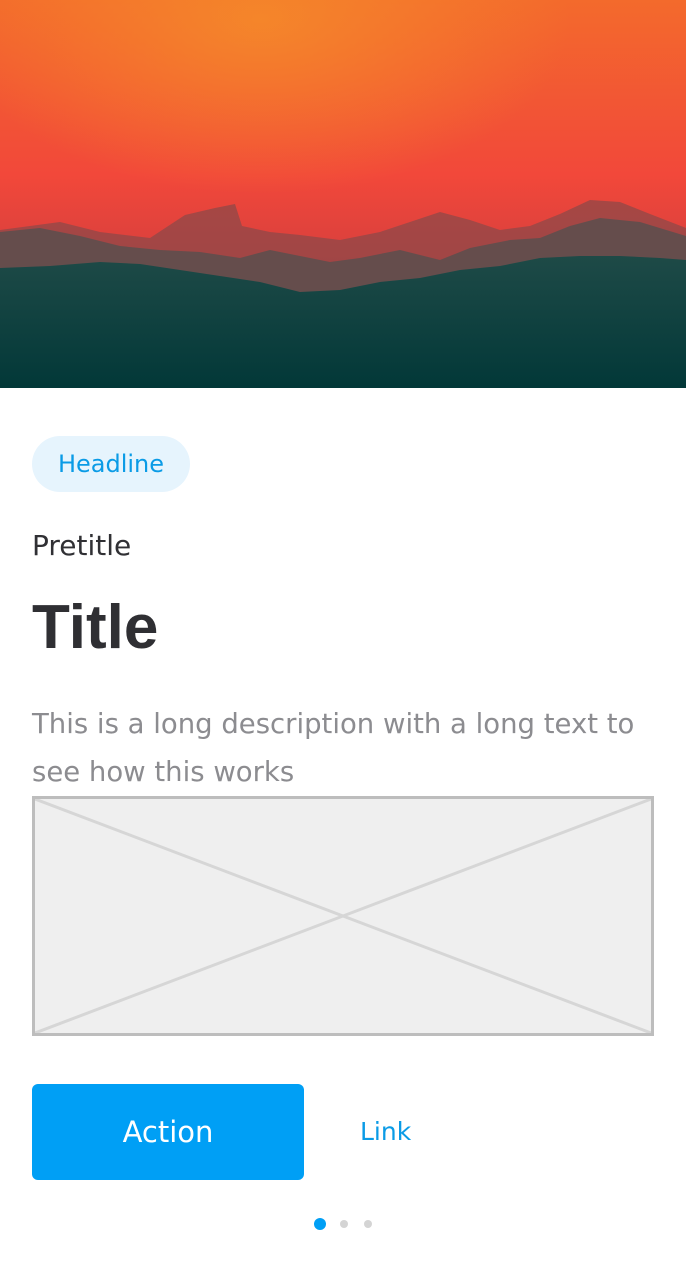  I want to click on card-title: Title, so click(95, 627).